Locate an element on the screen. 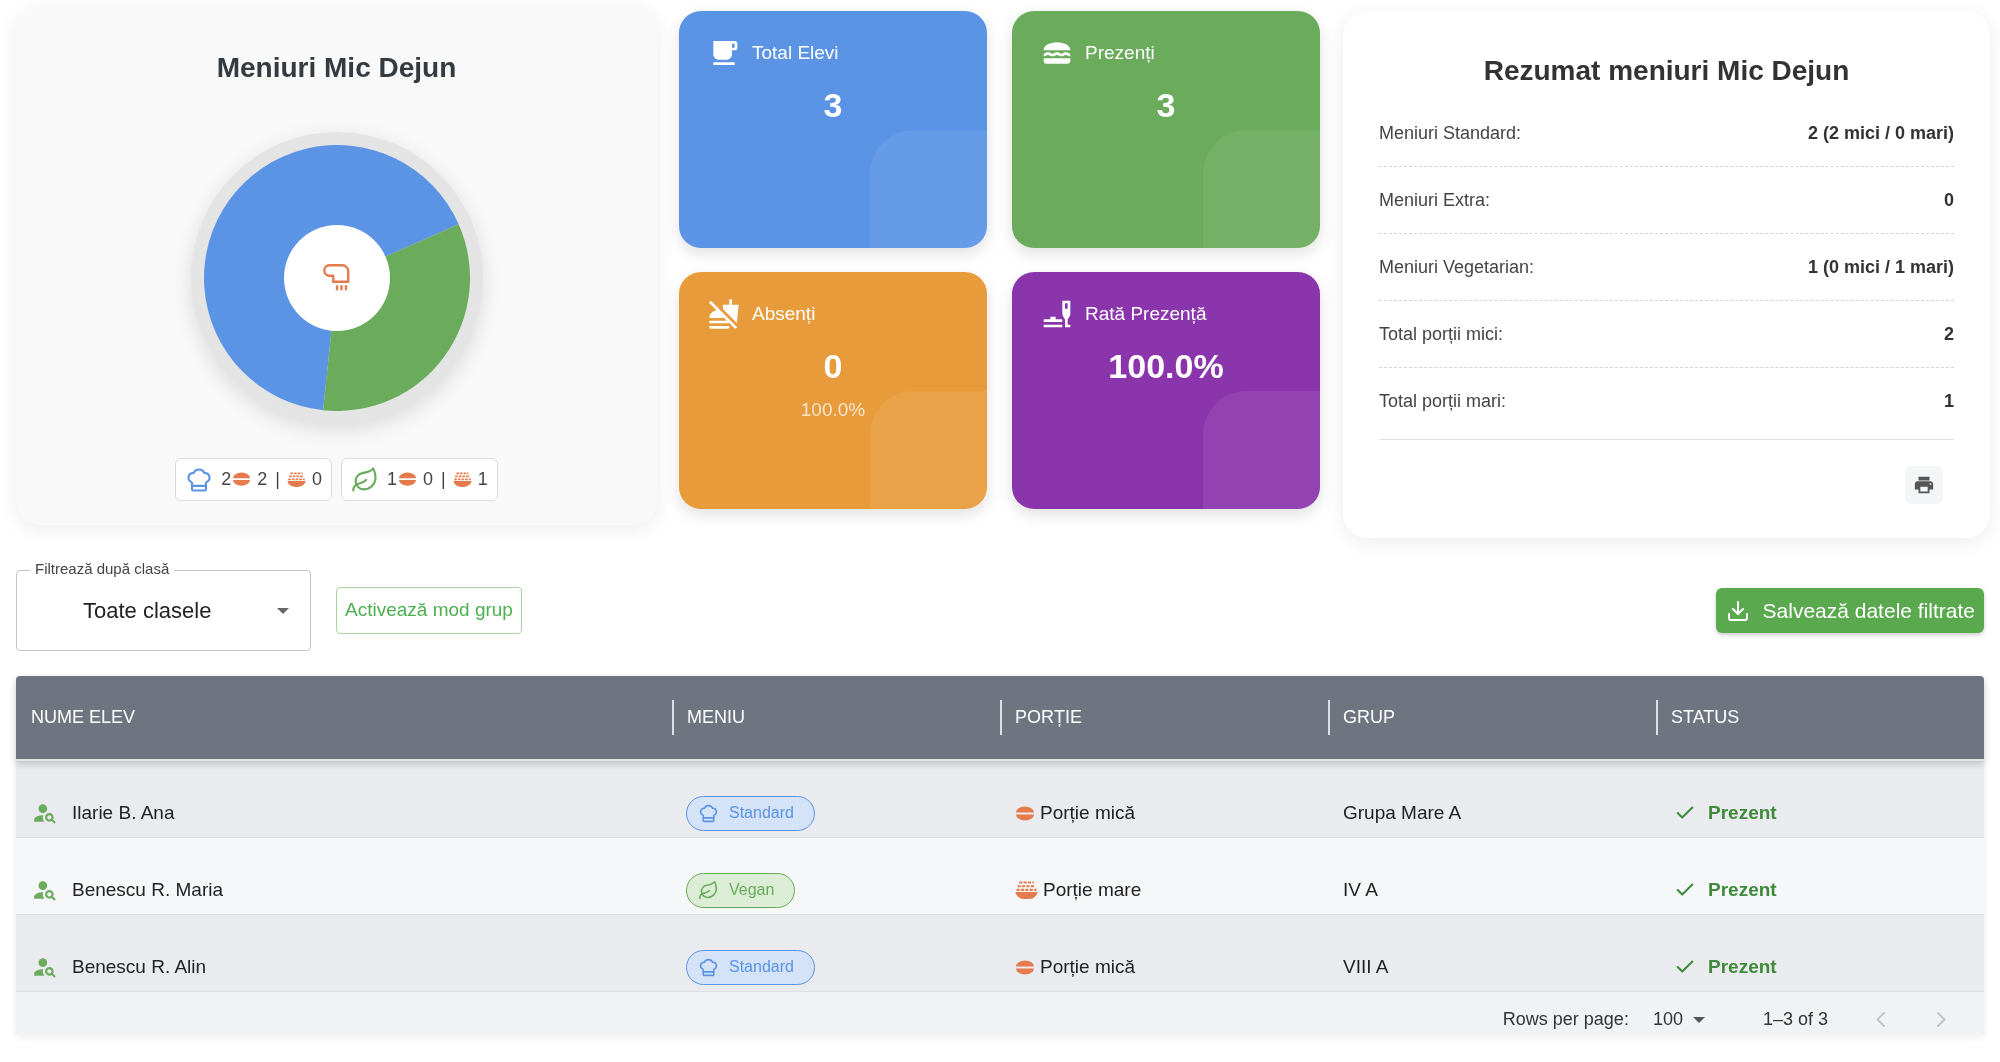 The height and width of the screenshot is (1062, 2000). stat-label: Rată Prezență is located at coordinates (1146, 314).